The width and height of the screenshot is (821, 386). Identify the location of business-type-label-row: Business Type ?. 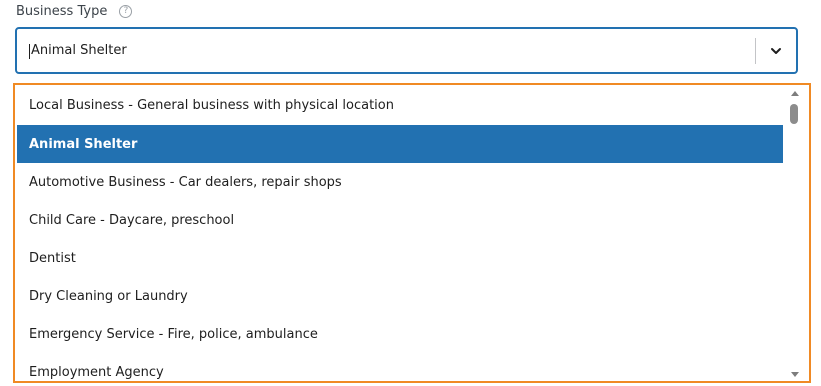
(74, 11).